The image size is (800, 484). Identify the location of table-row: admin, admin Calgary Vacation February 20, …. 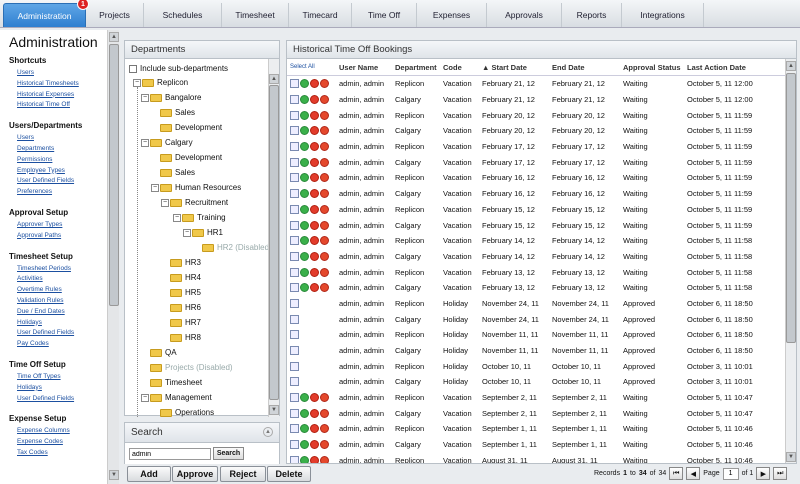
(537, 131).